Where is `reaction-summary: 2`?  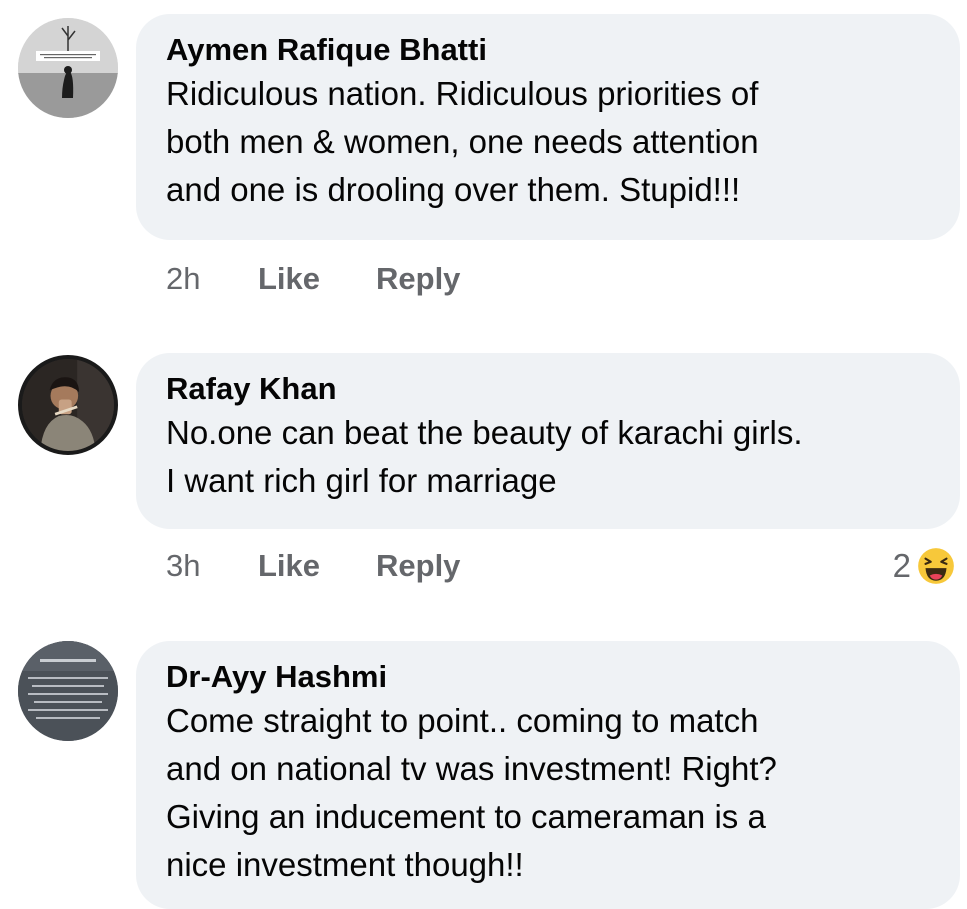
reaction-summary: 2 is located at coordinates (925, 566).